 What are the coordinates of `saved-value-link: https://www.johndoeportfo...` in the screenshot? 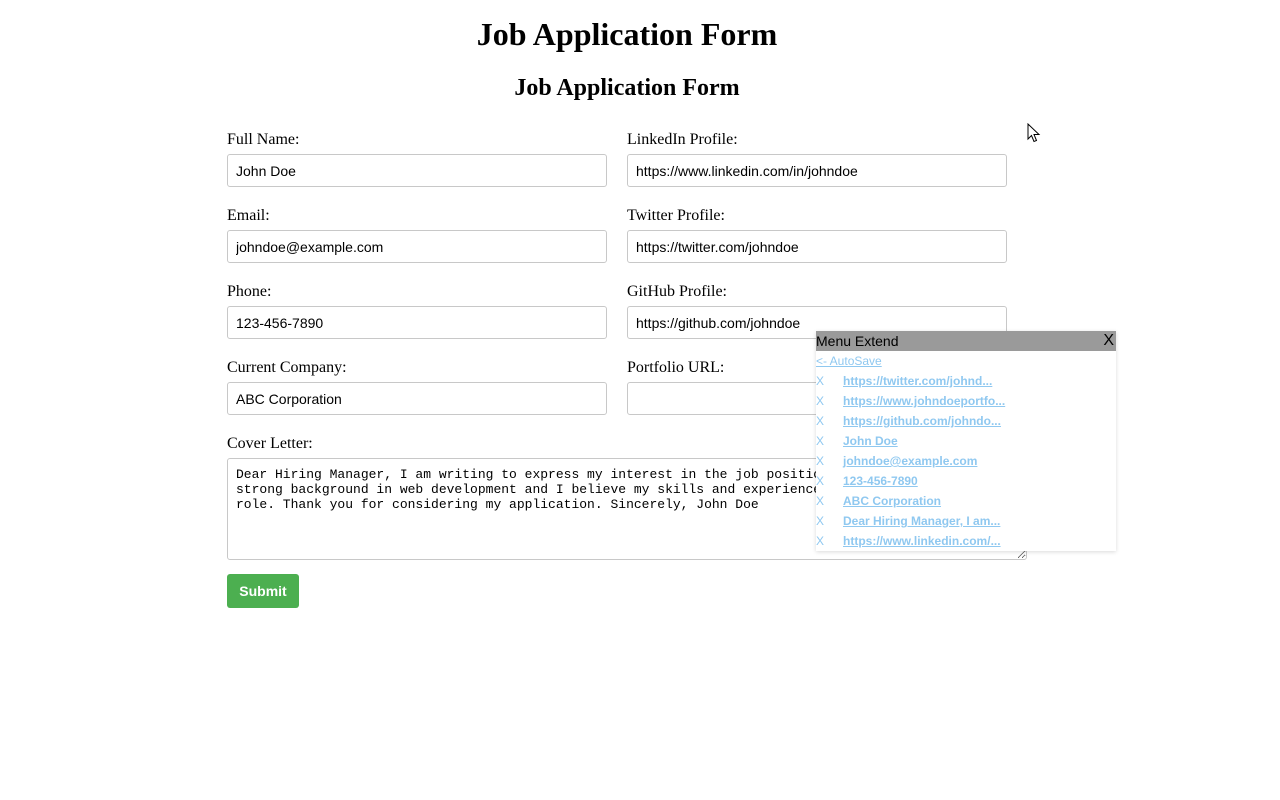 It's located at (924, 401).